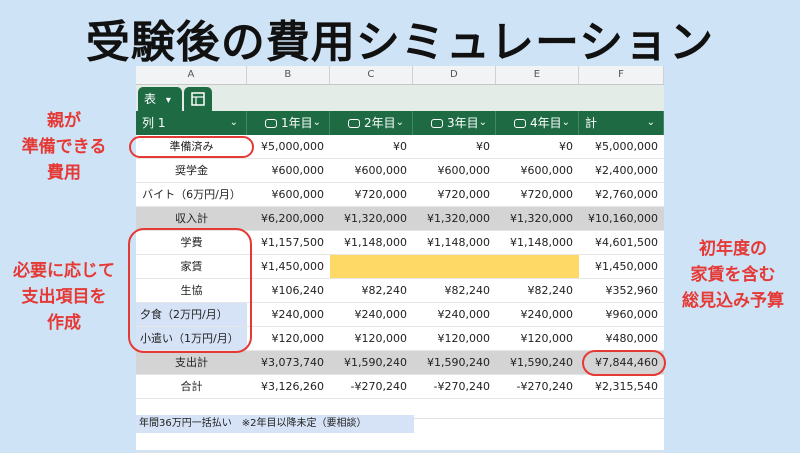 The image size is (800, 453). I want to click on cell: ¥2,760,000, so click(621, 194).